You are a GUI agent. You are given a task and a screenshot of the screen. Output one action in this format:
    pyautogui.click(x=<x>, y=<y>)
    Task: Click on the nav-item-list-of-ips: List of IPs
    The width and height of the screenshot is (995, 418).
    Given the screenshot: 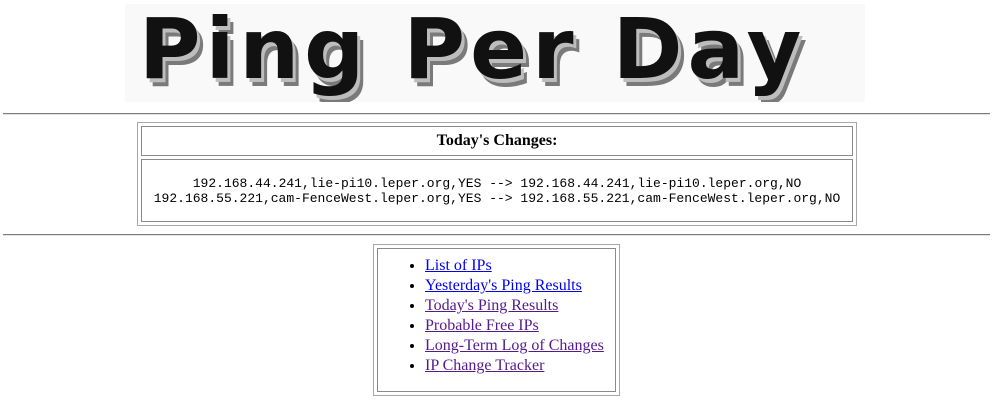 What is the action you would take?
    pyautogui.click(x=520, y=266)
    